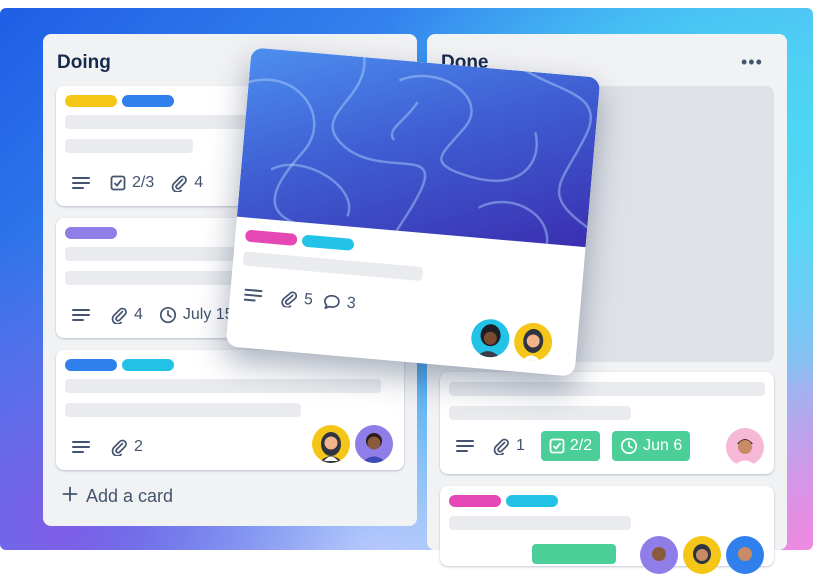 The height and width of the screenshot is (574, 813). What do you see at coordinates (574, 554) in the screenshot?
I see `badge-partial` at bounding box center [574, 554].